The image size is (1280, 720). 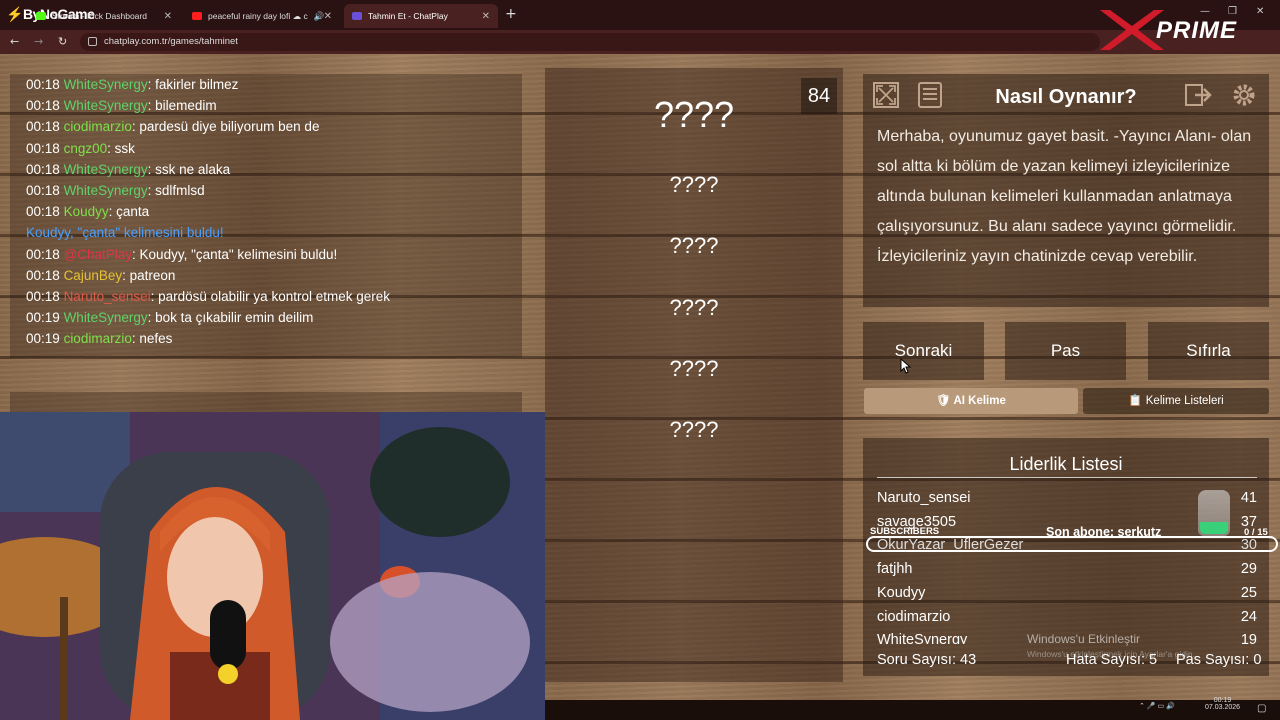 I want to click on chat-text: : nefes, so click(x=152, y=339).